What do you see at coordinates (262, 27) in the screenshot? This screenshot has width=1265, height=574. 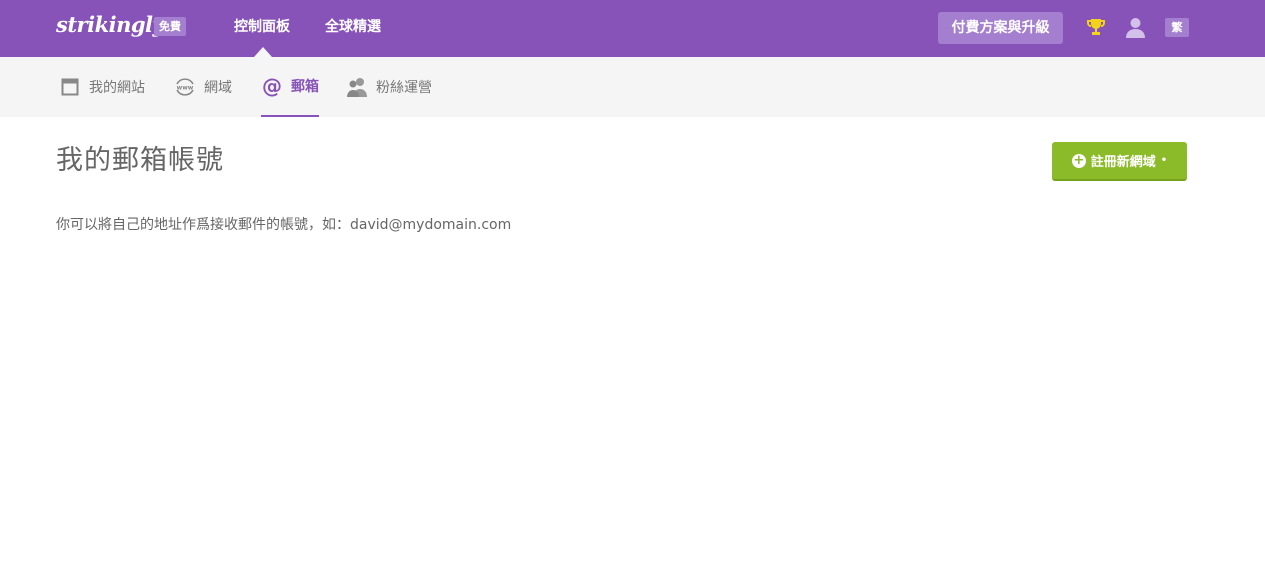 I see `nav-dashboard: 控制面板` at bounding box center [262, 27].